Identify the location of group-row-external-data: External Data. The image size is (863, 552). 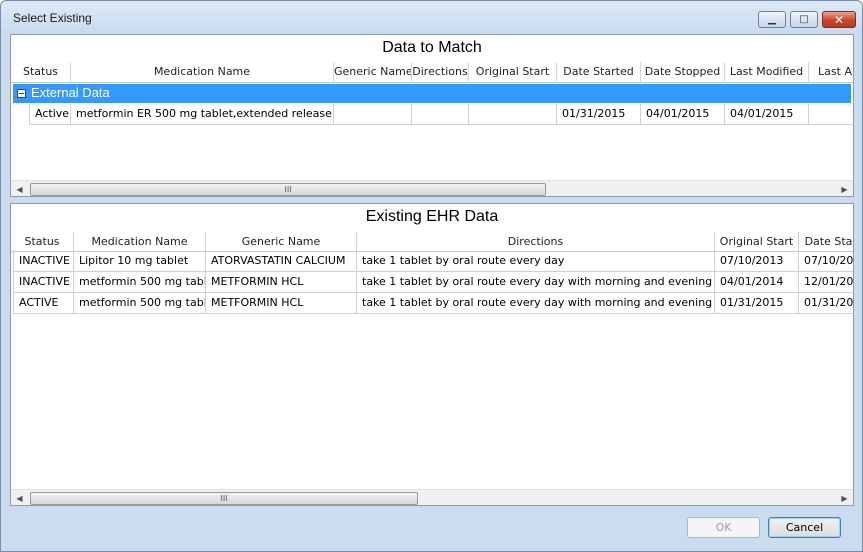
(432, 93).